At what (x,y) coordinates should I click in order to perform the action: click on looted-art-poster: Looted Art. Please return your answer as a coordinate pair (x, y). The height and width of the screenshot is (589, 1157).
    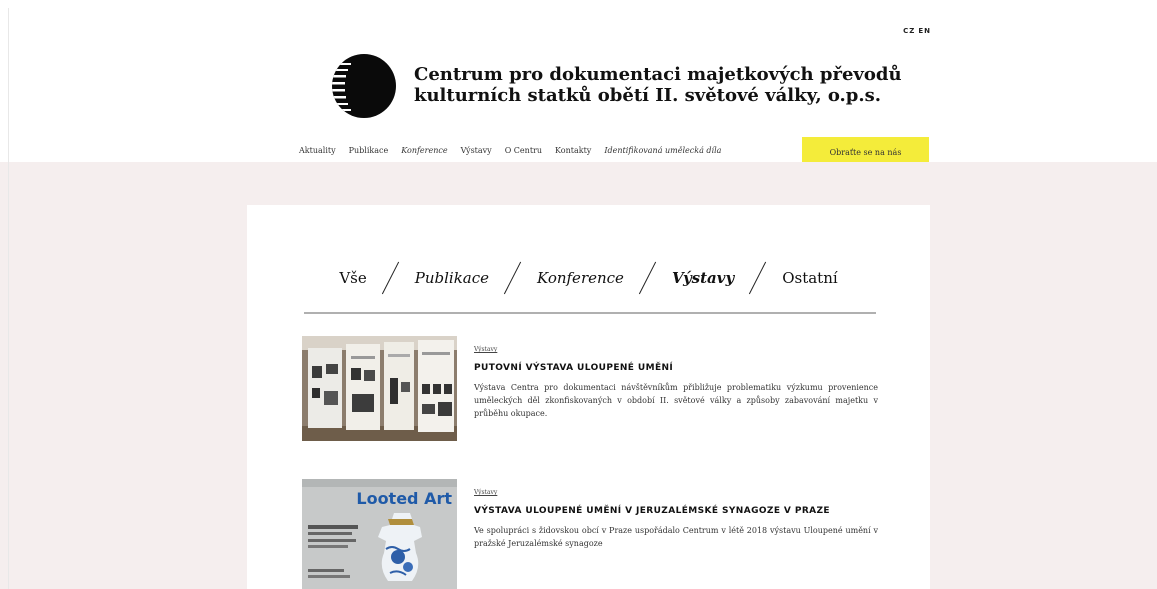
    Looking at the image, I should click on (379, 534).